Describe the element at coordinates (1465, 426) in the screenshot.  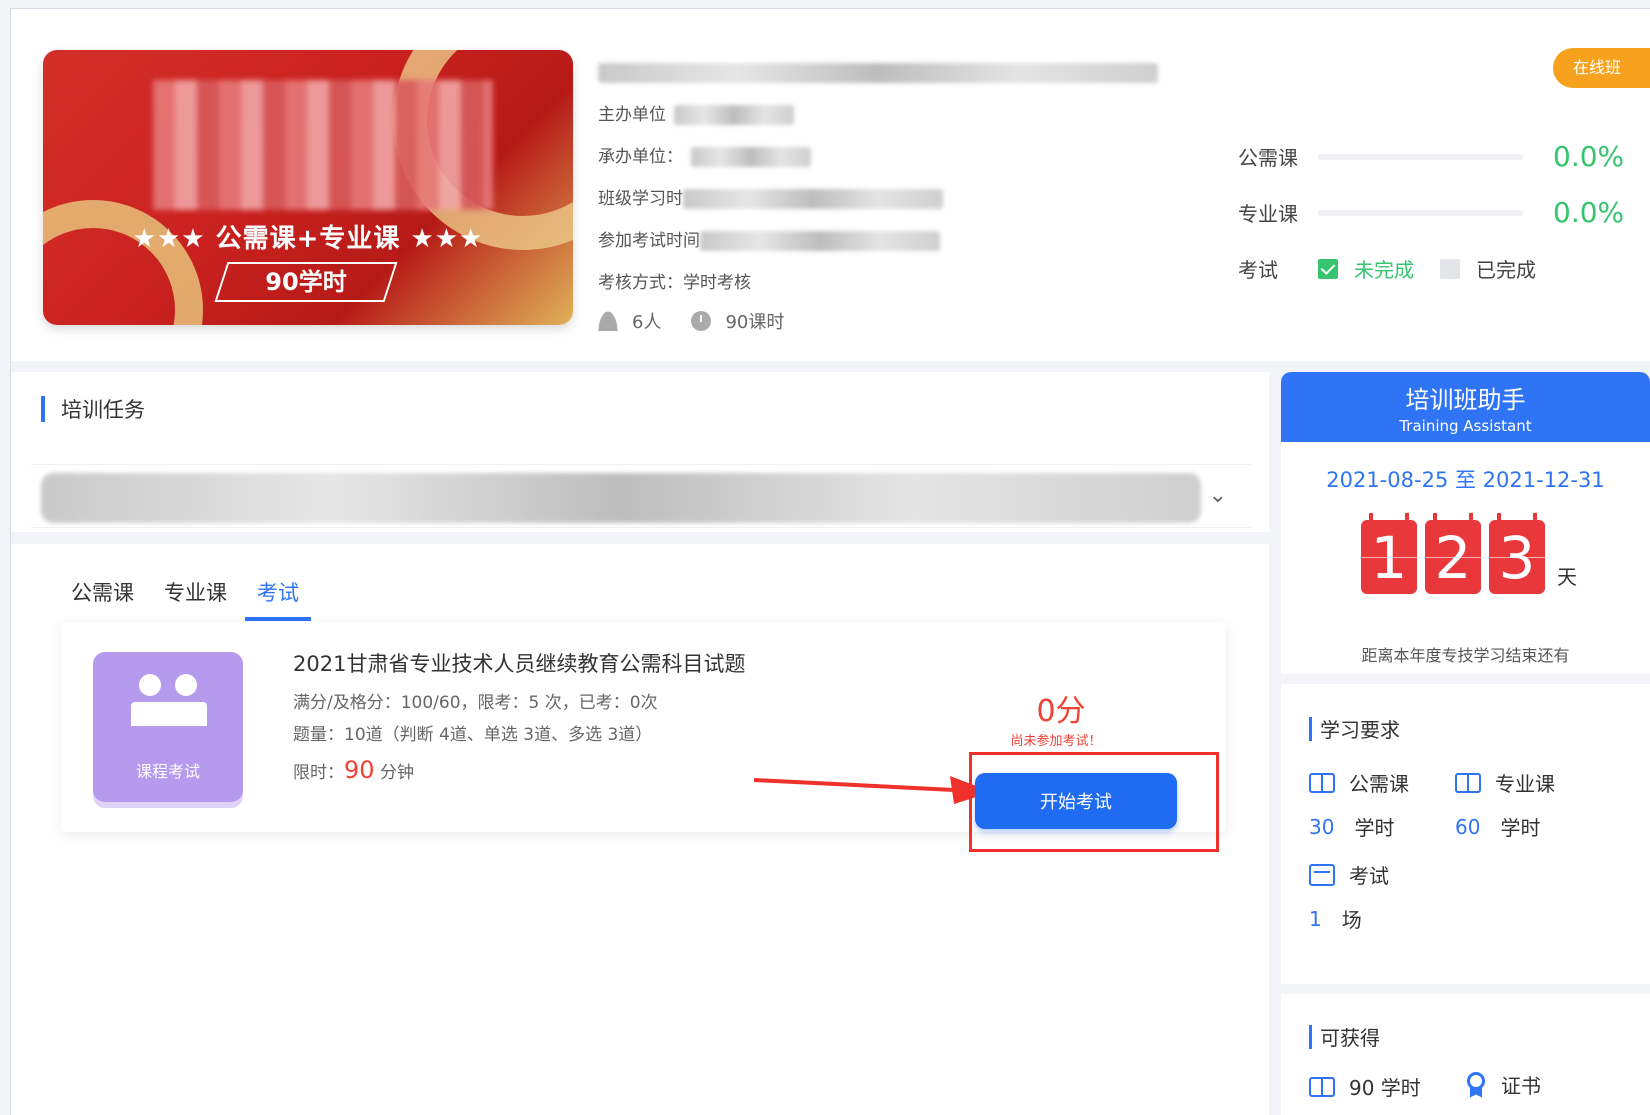
I see `assistant-subtitle: Training Assistant` at that location.